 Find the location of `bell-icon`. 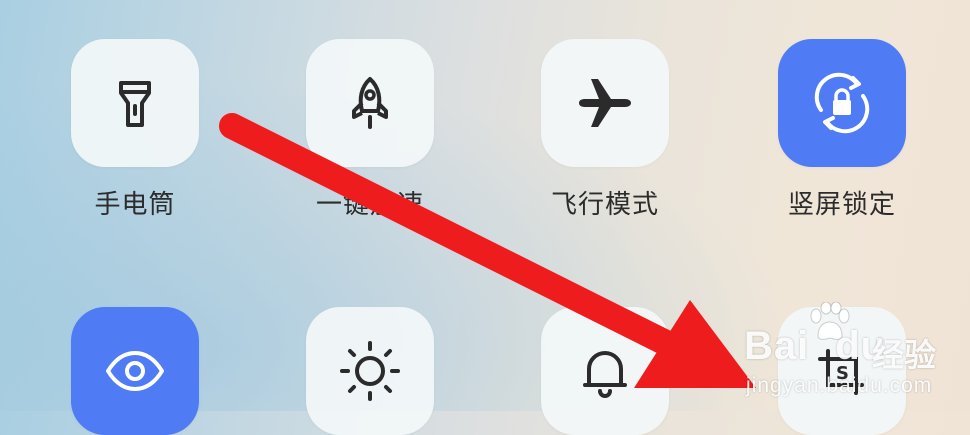

bell-icon is located at coordinates (605, 374).